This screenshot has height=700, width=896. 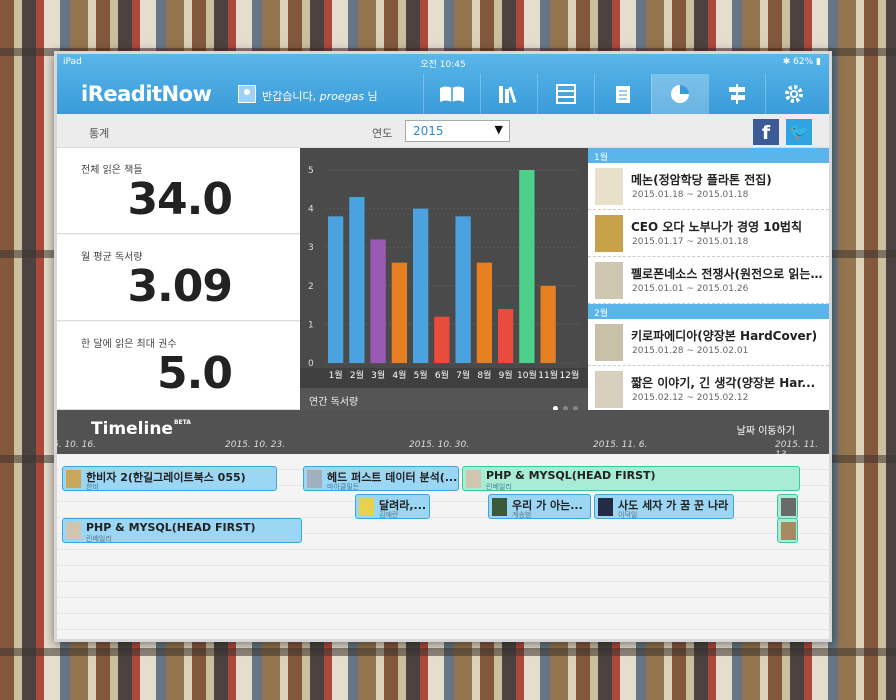 I want to click on y-tick-label: 3, so click(x=311, y=248).